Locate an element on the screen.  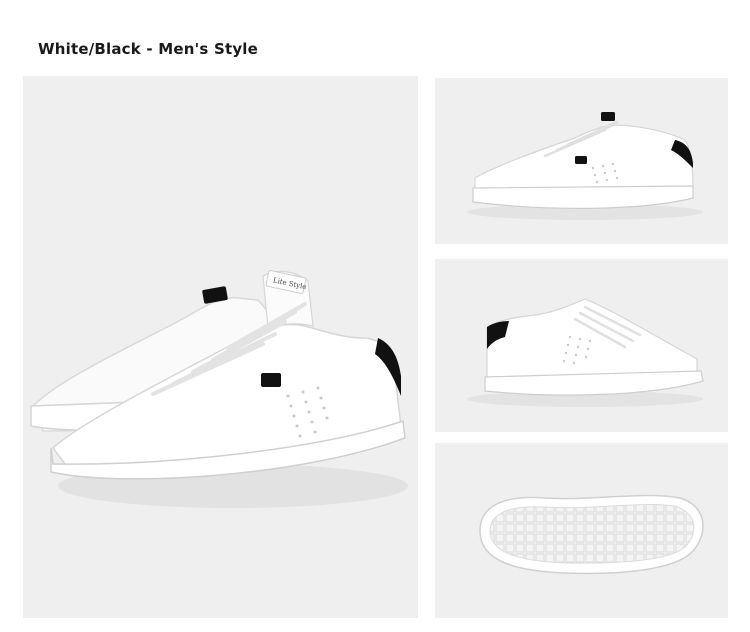
outsole-view-image is located at coordinates (581, 530).